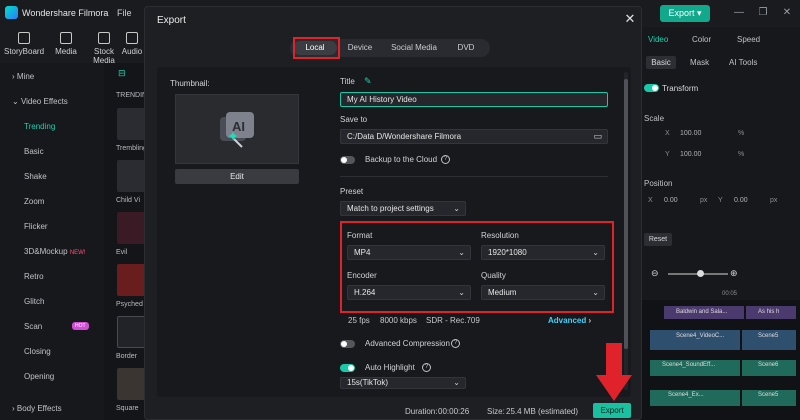 The width and height of the screenshot is (800, 420). What do you see at coordinates (34, 201) in the screenshot?
I see `sidebar-item-zoom: Zoom` at bounding box center [34, 201].